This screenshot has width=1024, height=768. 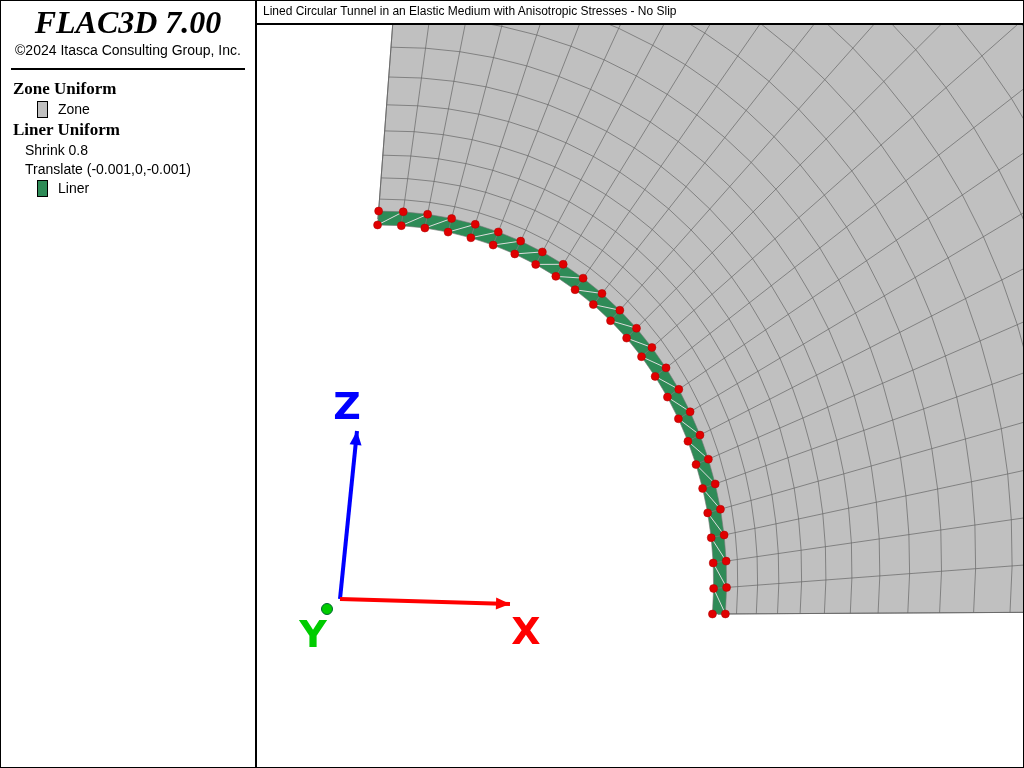 I want to click on legend-label: Liner, so click(x=74, y=188).